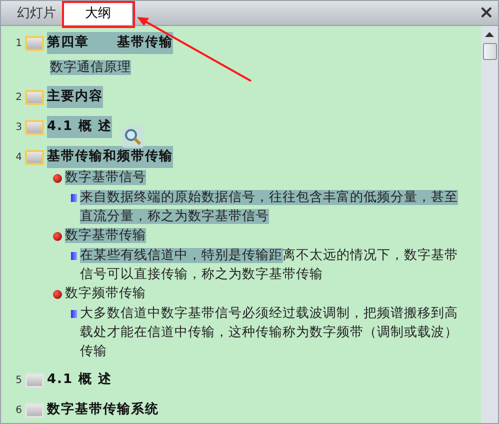  Describe the element at coordinates (18, 43) in the screenshot. I see `slide-number: 1` at that location.